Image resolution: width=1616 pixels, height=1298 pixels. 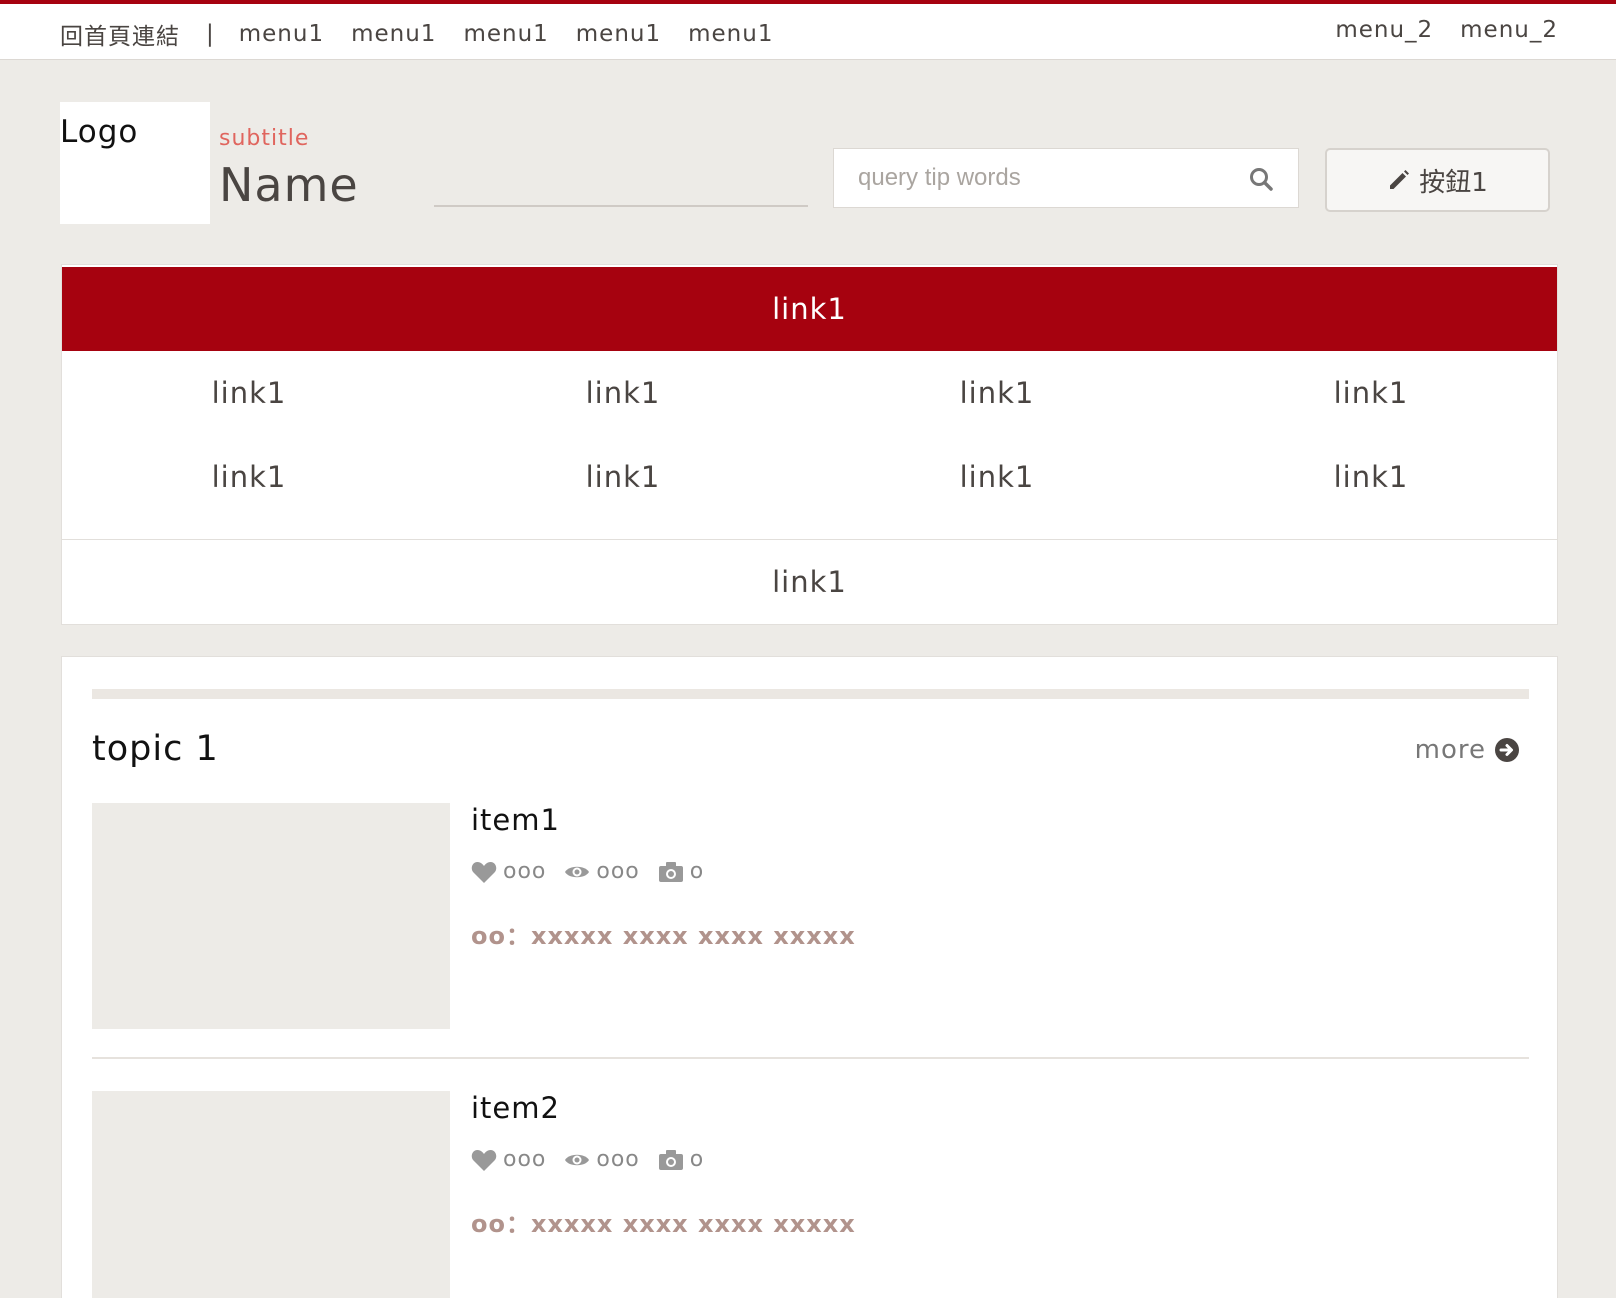 I want to click on more-link: more, so click(x=1467, y=750).